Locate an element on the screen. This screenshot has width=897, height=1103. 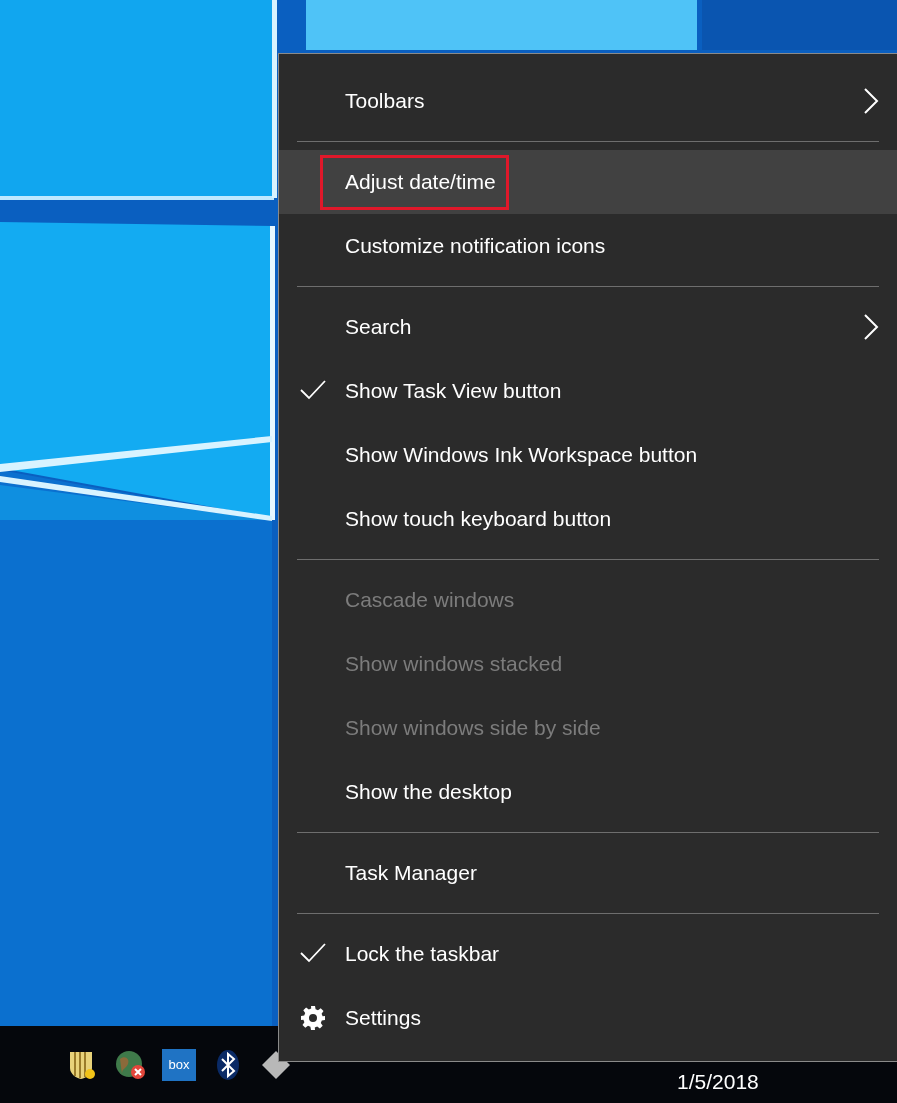
settings-icon is located at coordinates (313, 1018).